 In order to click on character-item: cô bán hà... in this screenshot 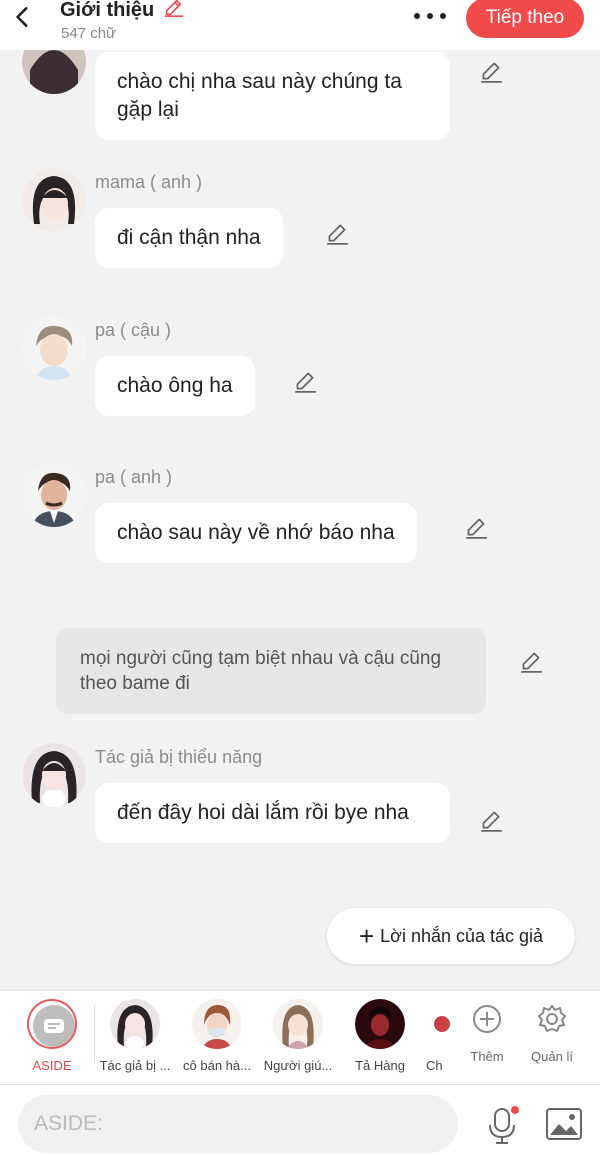, I will do `click(217, 1036)`.